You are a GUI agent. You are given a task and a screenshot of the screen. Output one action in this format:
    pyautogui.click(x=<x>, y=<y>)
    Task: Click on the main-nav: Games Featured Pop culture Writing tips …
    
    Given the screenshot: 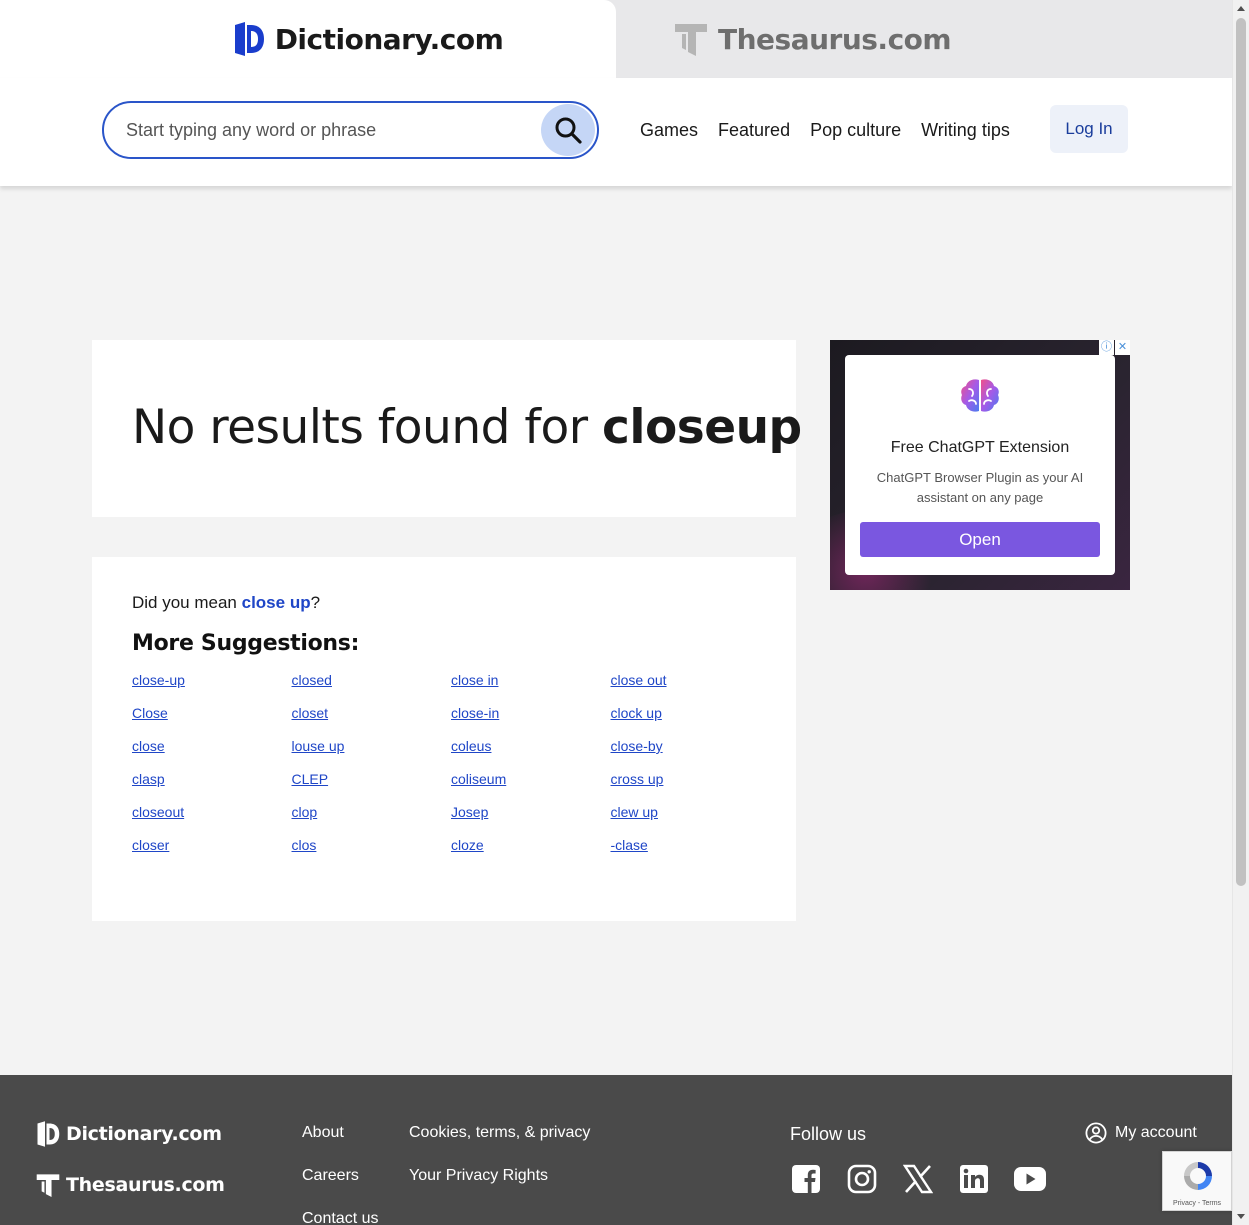 What is the action you would take?
    pyautogui.click(x=616, y=132)
    